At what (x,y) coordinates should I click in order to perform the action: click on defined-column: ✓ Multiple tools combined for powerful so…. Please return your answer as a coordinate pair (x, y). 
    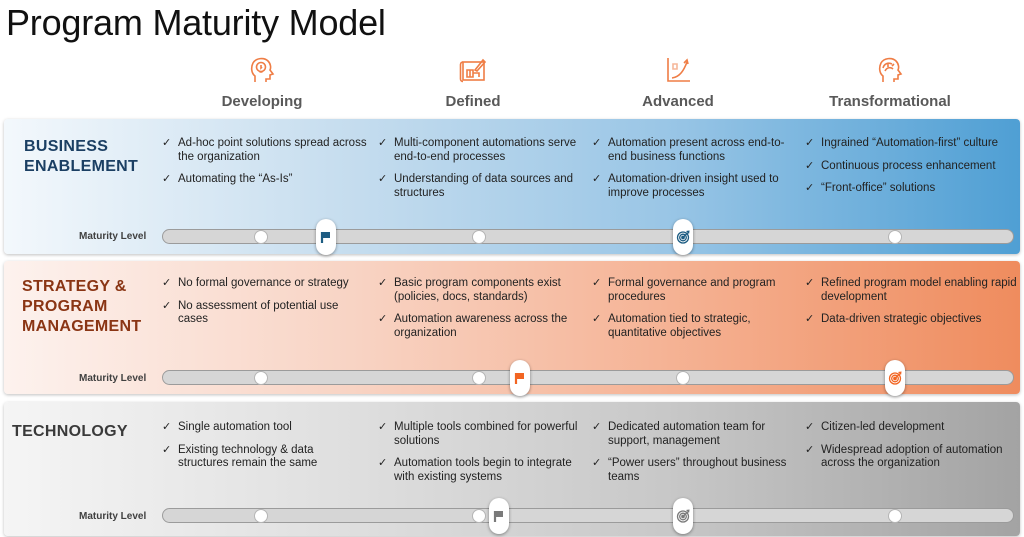
    Looking at the image, I should click on (480, 457).